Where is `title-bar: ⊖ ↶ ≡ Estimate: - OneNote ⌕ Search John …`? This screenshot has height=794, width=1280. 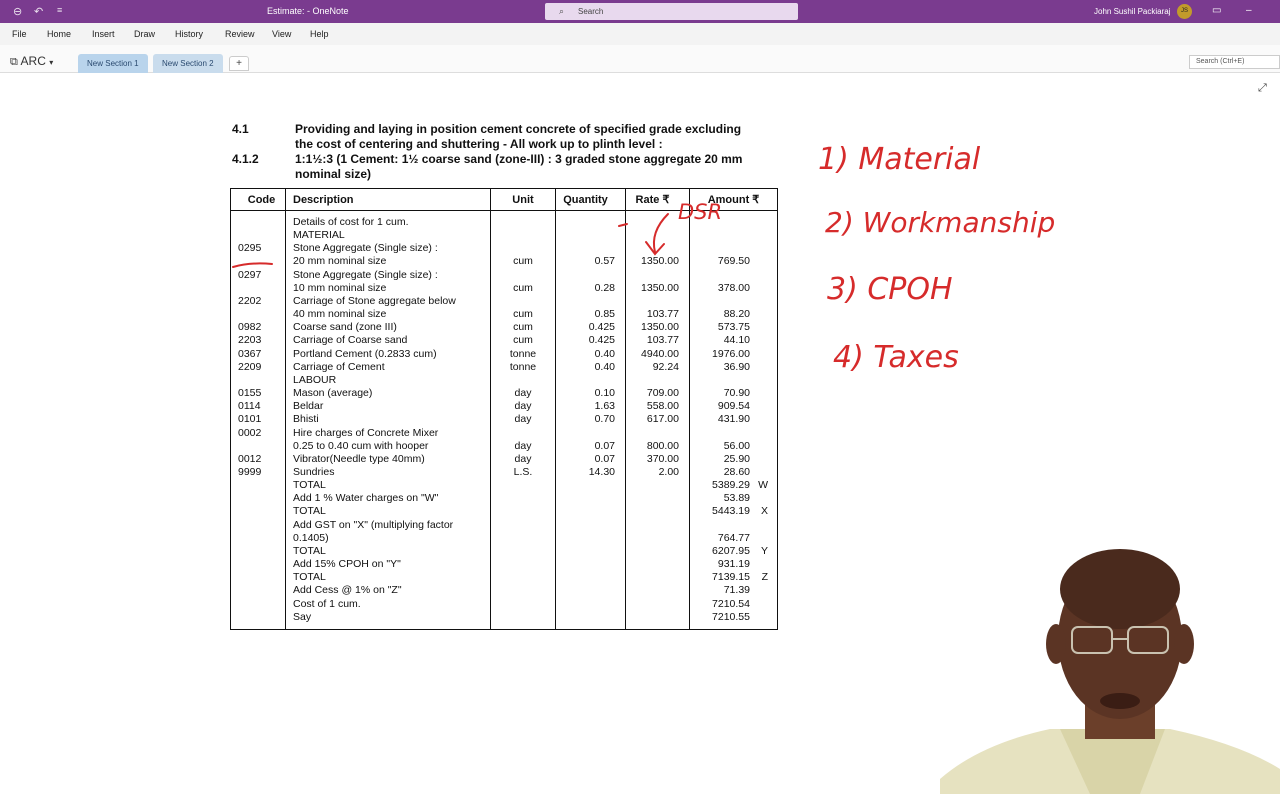 title-bar: ⊖ ↶ ≡ Estimate: - OneNote ⌕ Search John … is located at coordinates (640, 11).